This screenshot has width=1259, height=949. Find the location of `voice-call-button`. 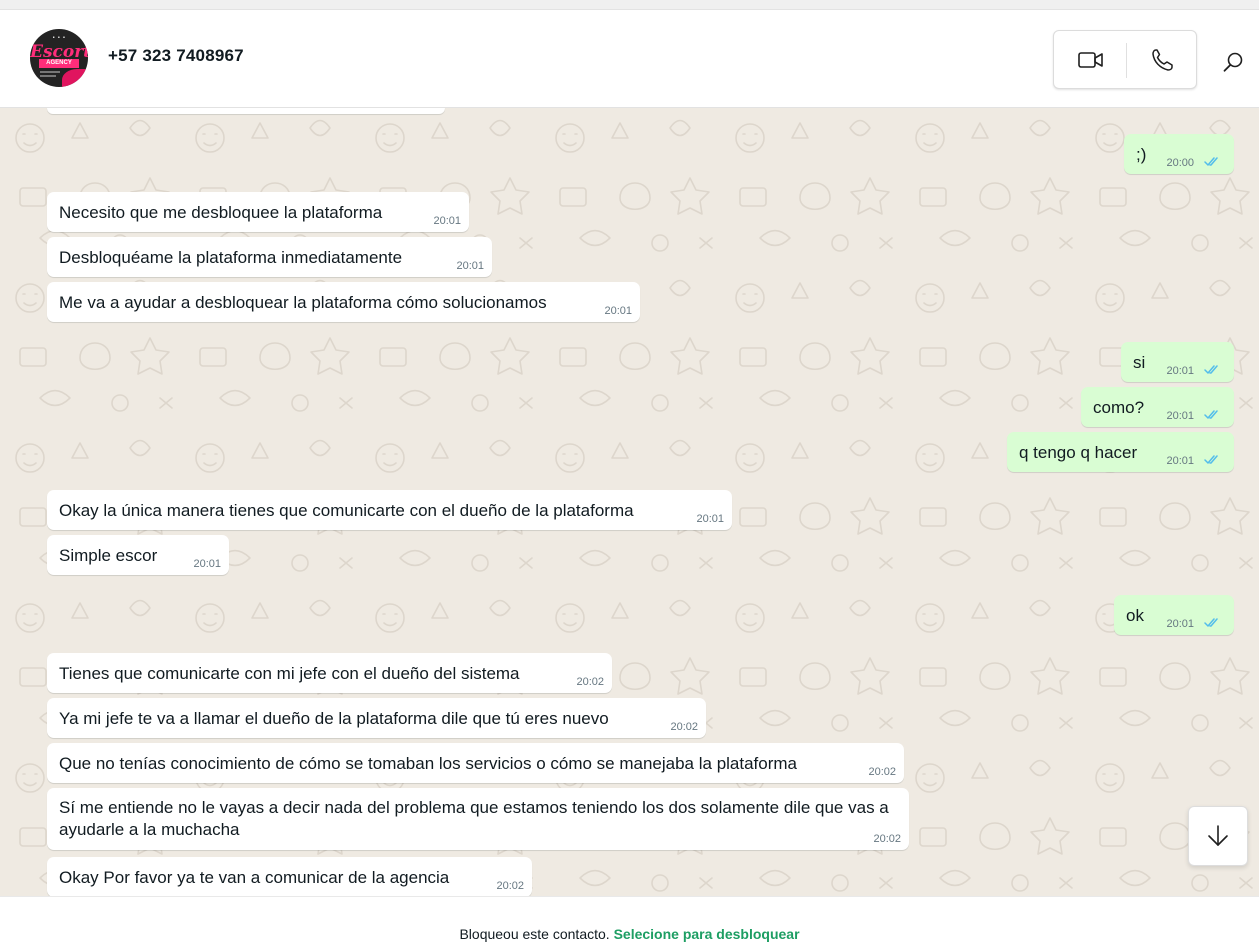

voice-call-button is located at coordinates (1162, 60).